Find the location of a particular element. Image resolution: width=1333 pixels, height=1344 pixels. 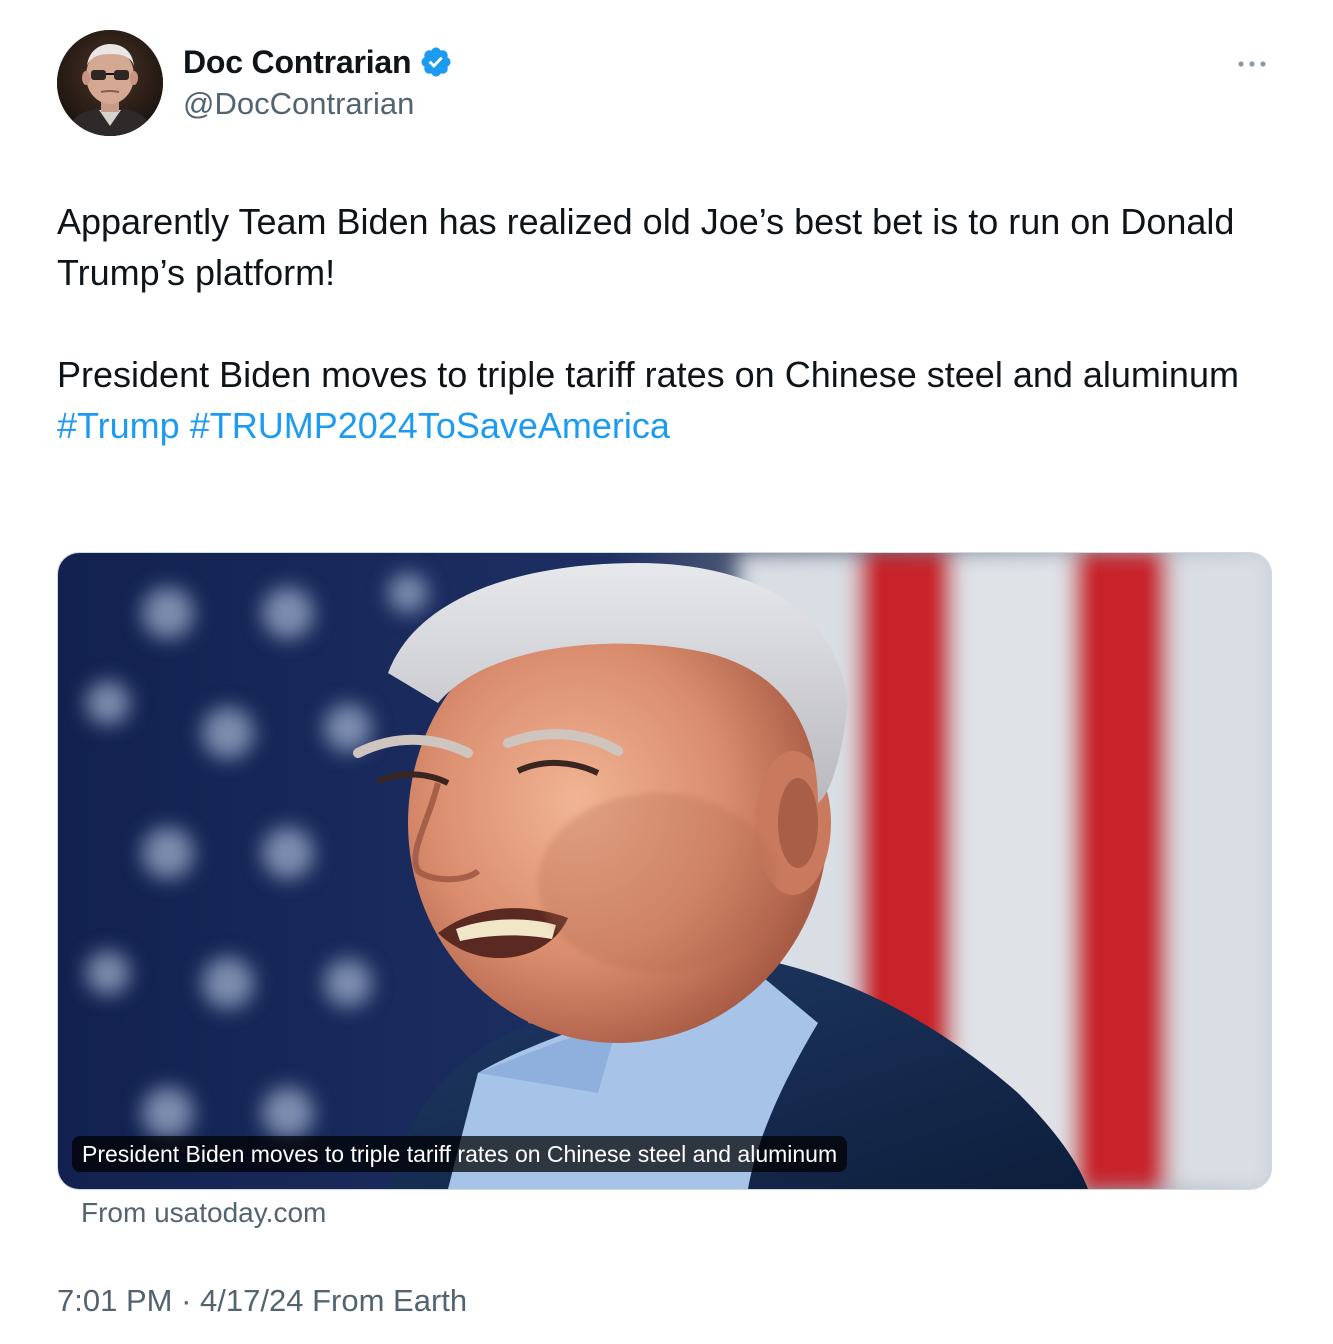

hashtag-link: #TRUMP2024ToSaveAmerica is located at coordinates (430, 425).